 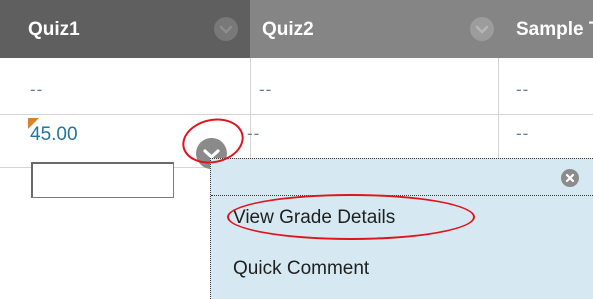 What do you see at coordinates (351, 217) in the screenshot?
I see `annotation-circle` at bounding box center [351, 217].